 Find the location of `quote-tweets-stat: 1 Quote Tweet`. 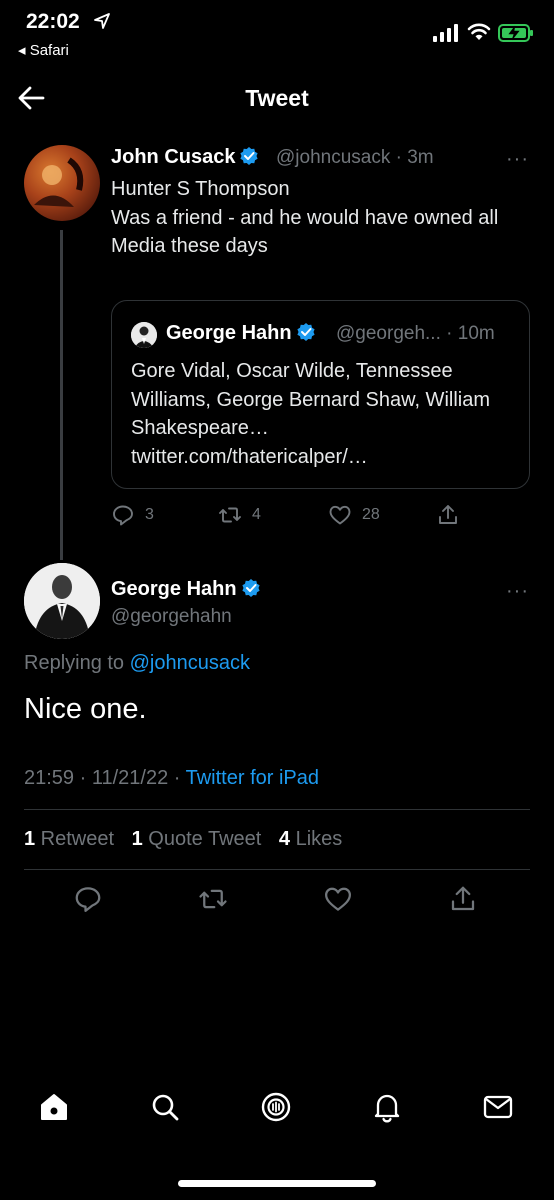

quote-tweets-stat: 1 Quote Tweet is located at coordinates (197, 839).